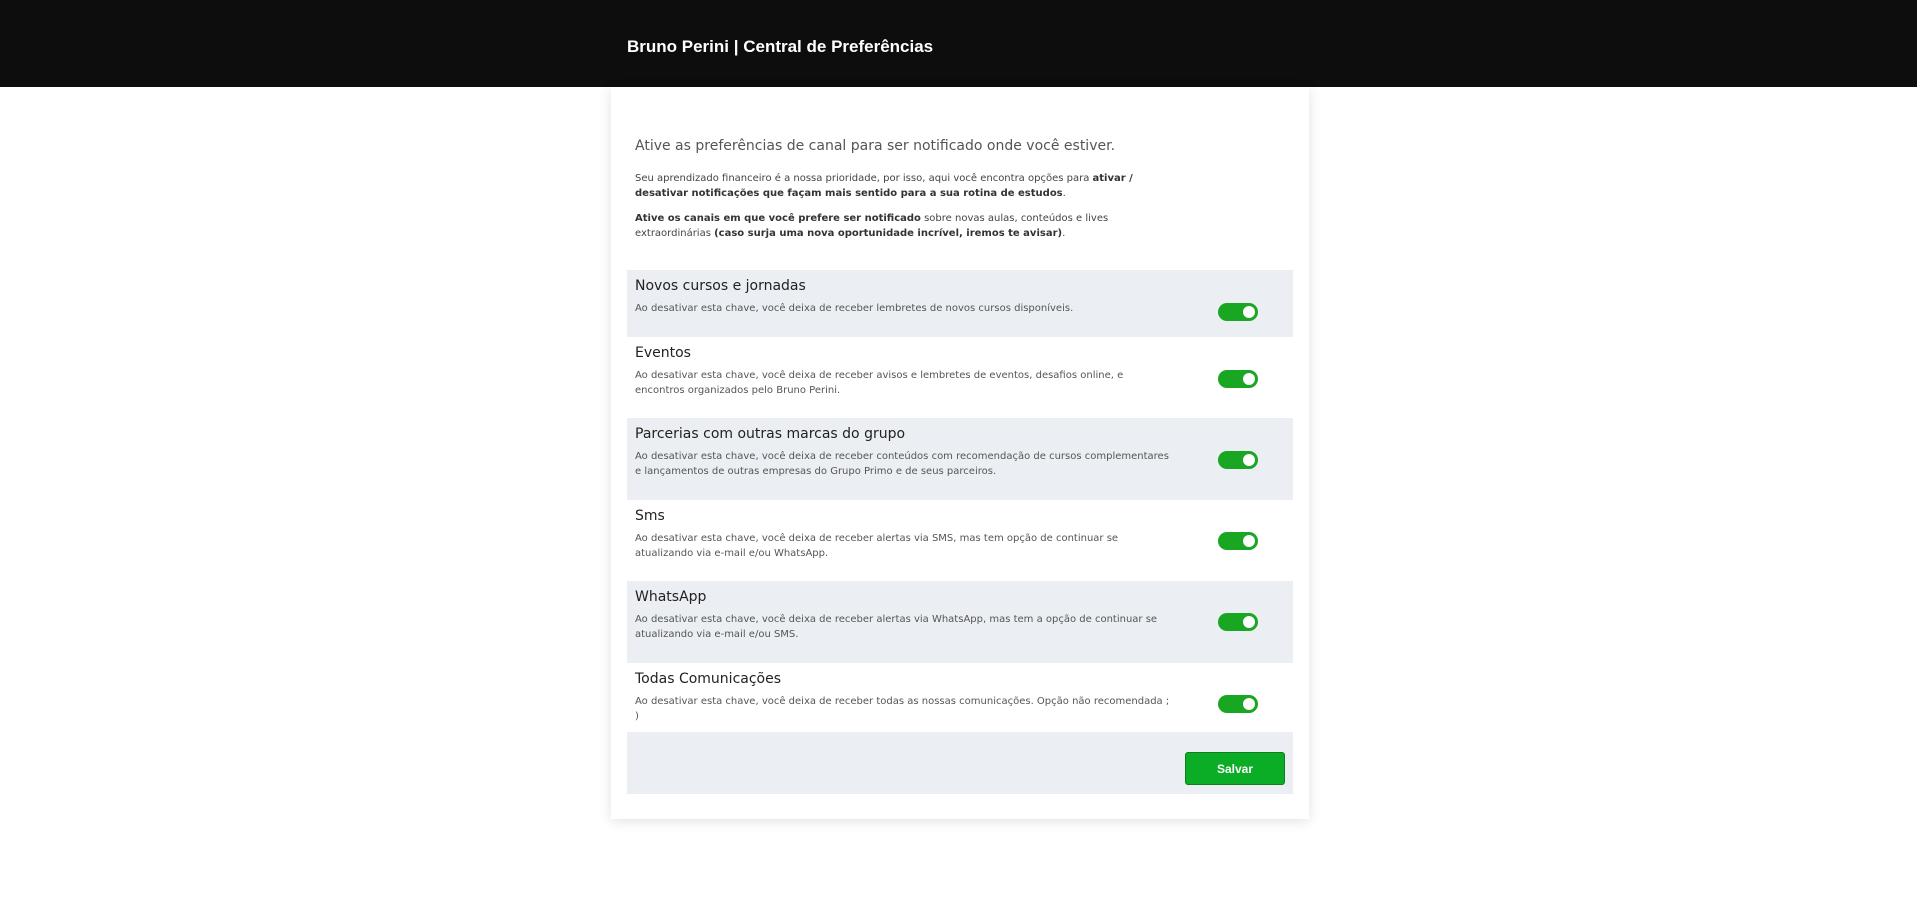 Image resolution: width=1917 pixels, height=906 pixels. I want to click on preference-title: Sms, so click(650, 516).